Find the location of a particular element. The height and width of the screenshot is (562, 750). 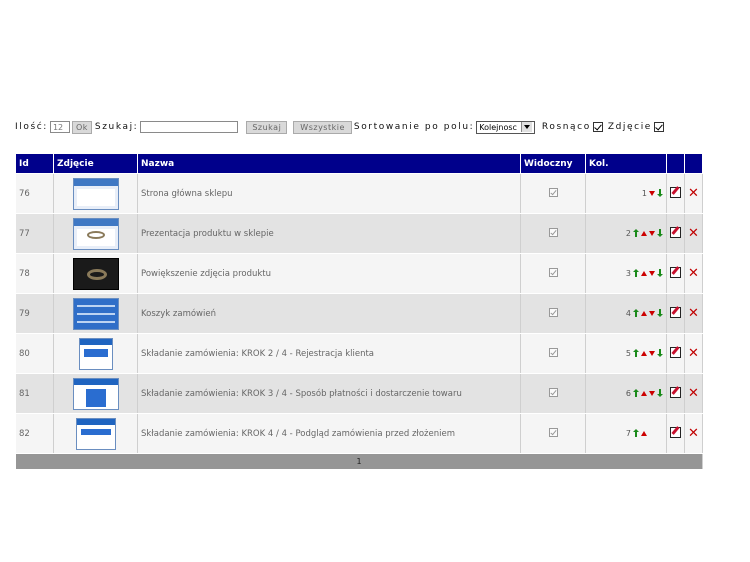

photo-label: Zdjęcie is located at coordinates (629, 127).